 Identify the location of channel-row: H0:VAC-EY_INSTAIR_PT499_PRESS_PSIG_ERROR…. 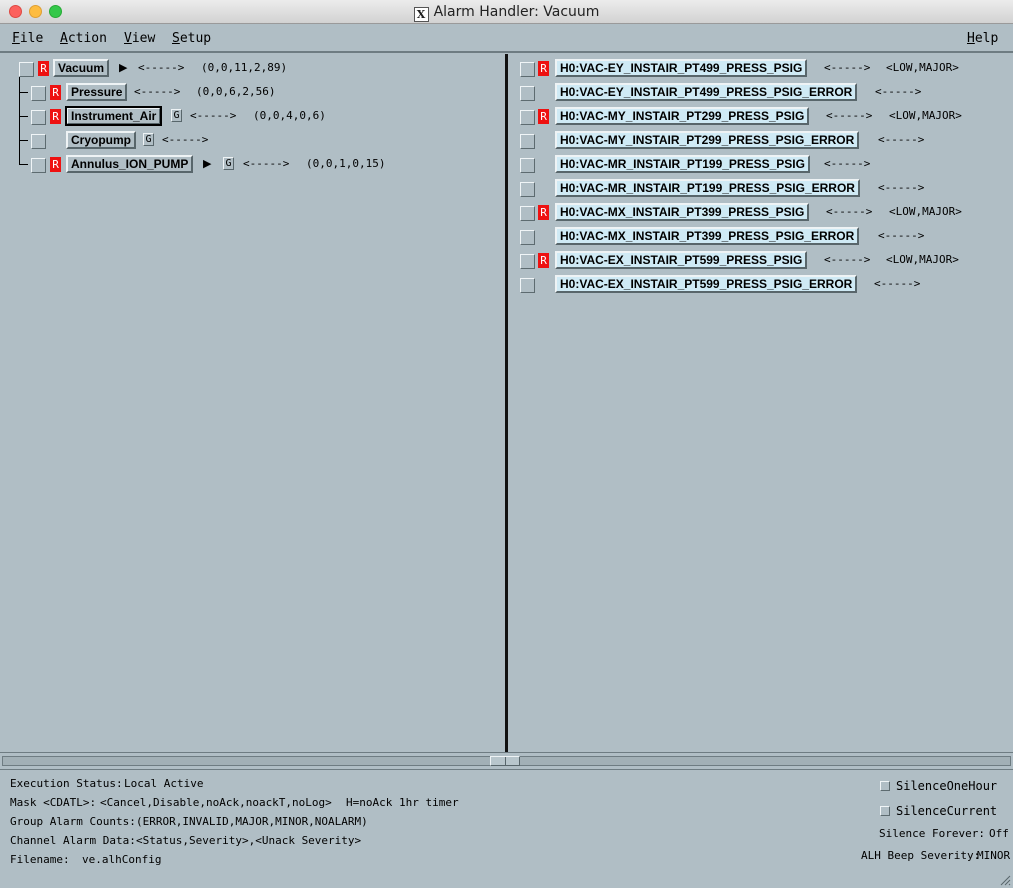
(760, 92).